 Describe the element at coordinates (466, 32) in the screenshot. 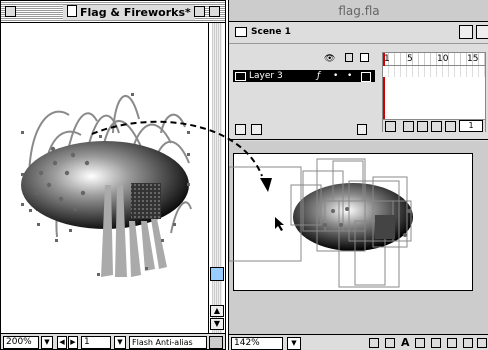

I see `edit-scene-icon` at that location.